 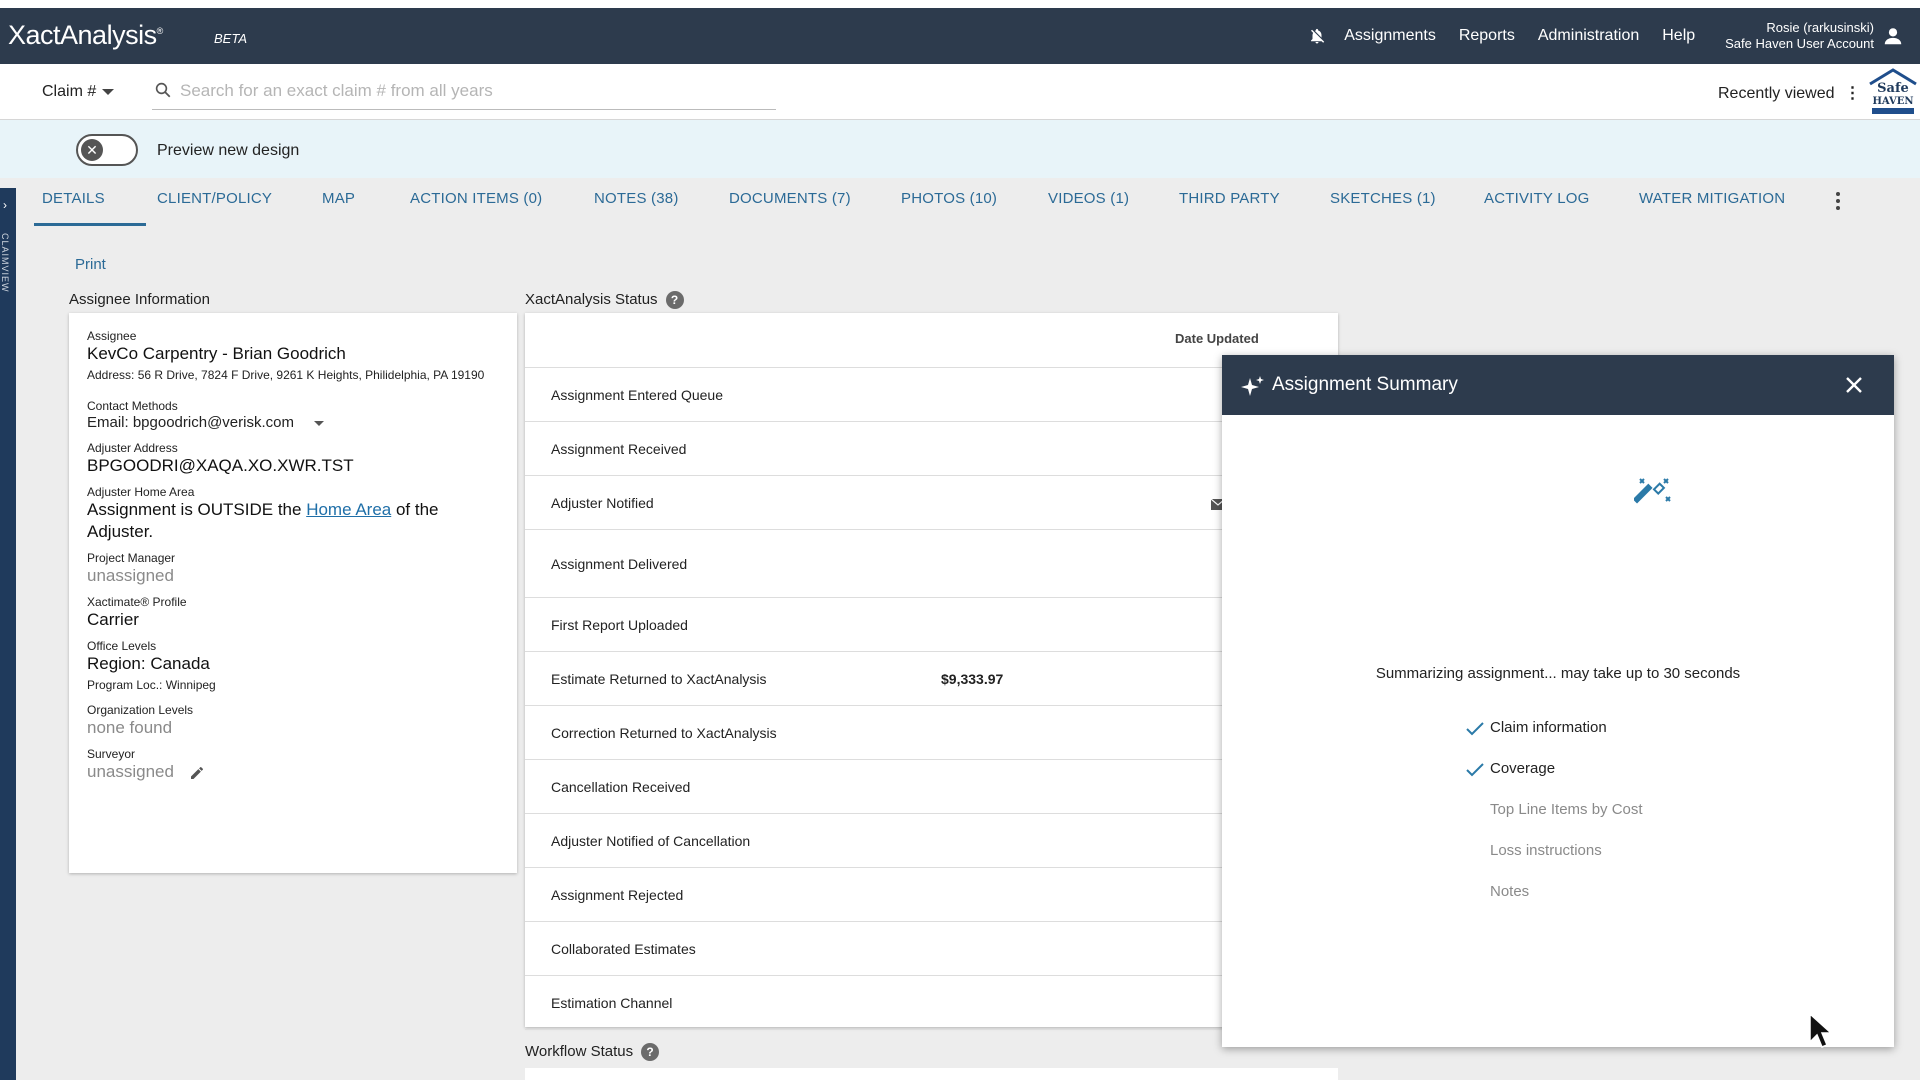 I want to click on search-box, so click(x=464, y=91).